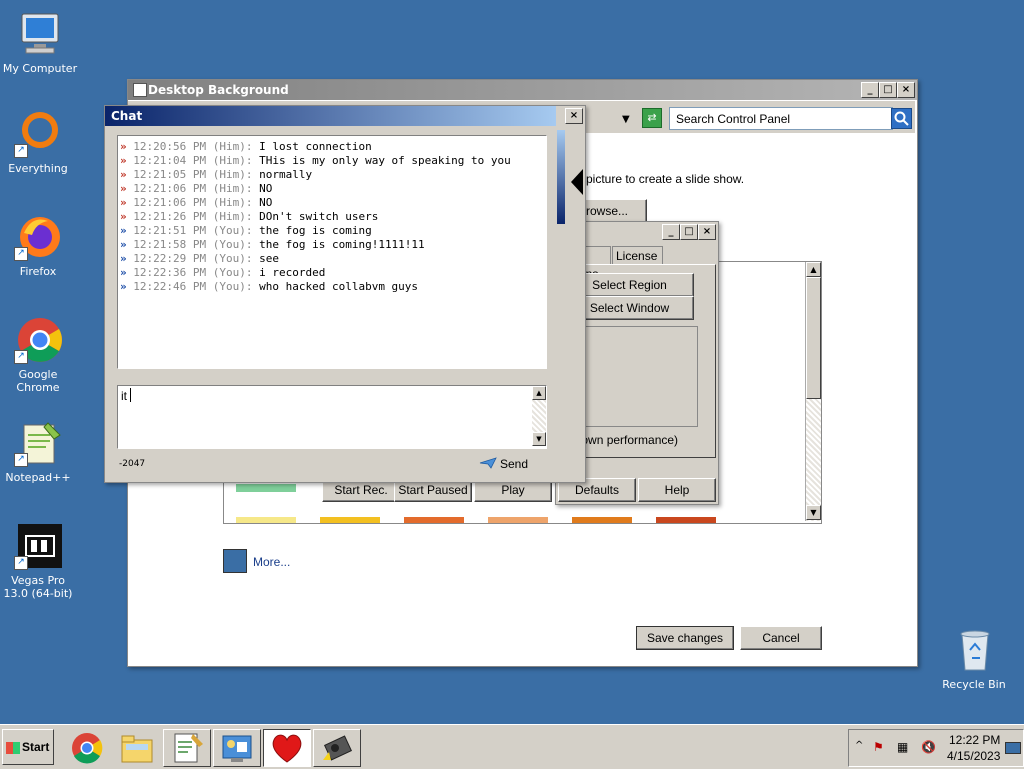  Describe the element at coordinates (685, 638) in the screenshot. I see `save-changes-button: Save changes` at that location.